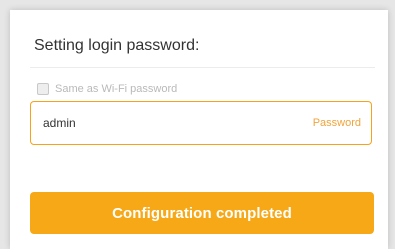 The image size is (395, 249). Describe the element at coordinates (153, 123) in the screenshot. I see `password-input` at that location.